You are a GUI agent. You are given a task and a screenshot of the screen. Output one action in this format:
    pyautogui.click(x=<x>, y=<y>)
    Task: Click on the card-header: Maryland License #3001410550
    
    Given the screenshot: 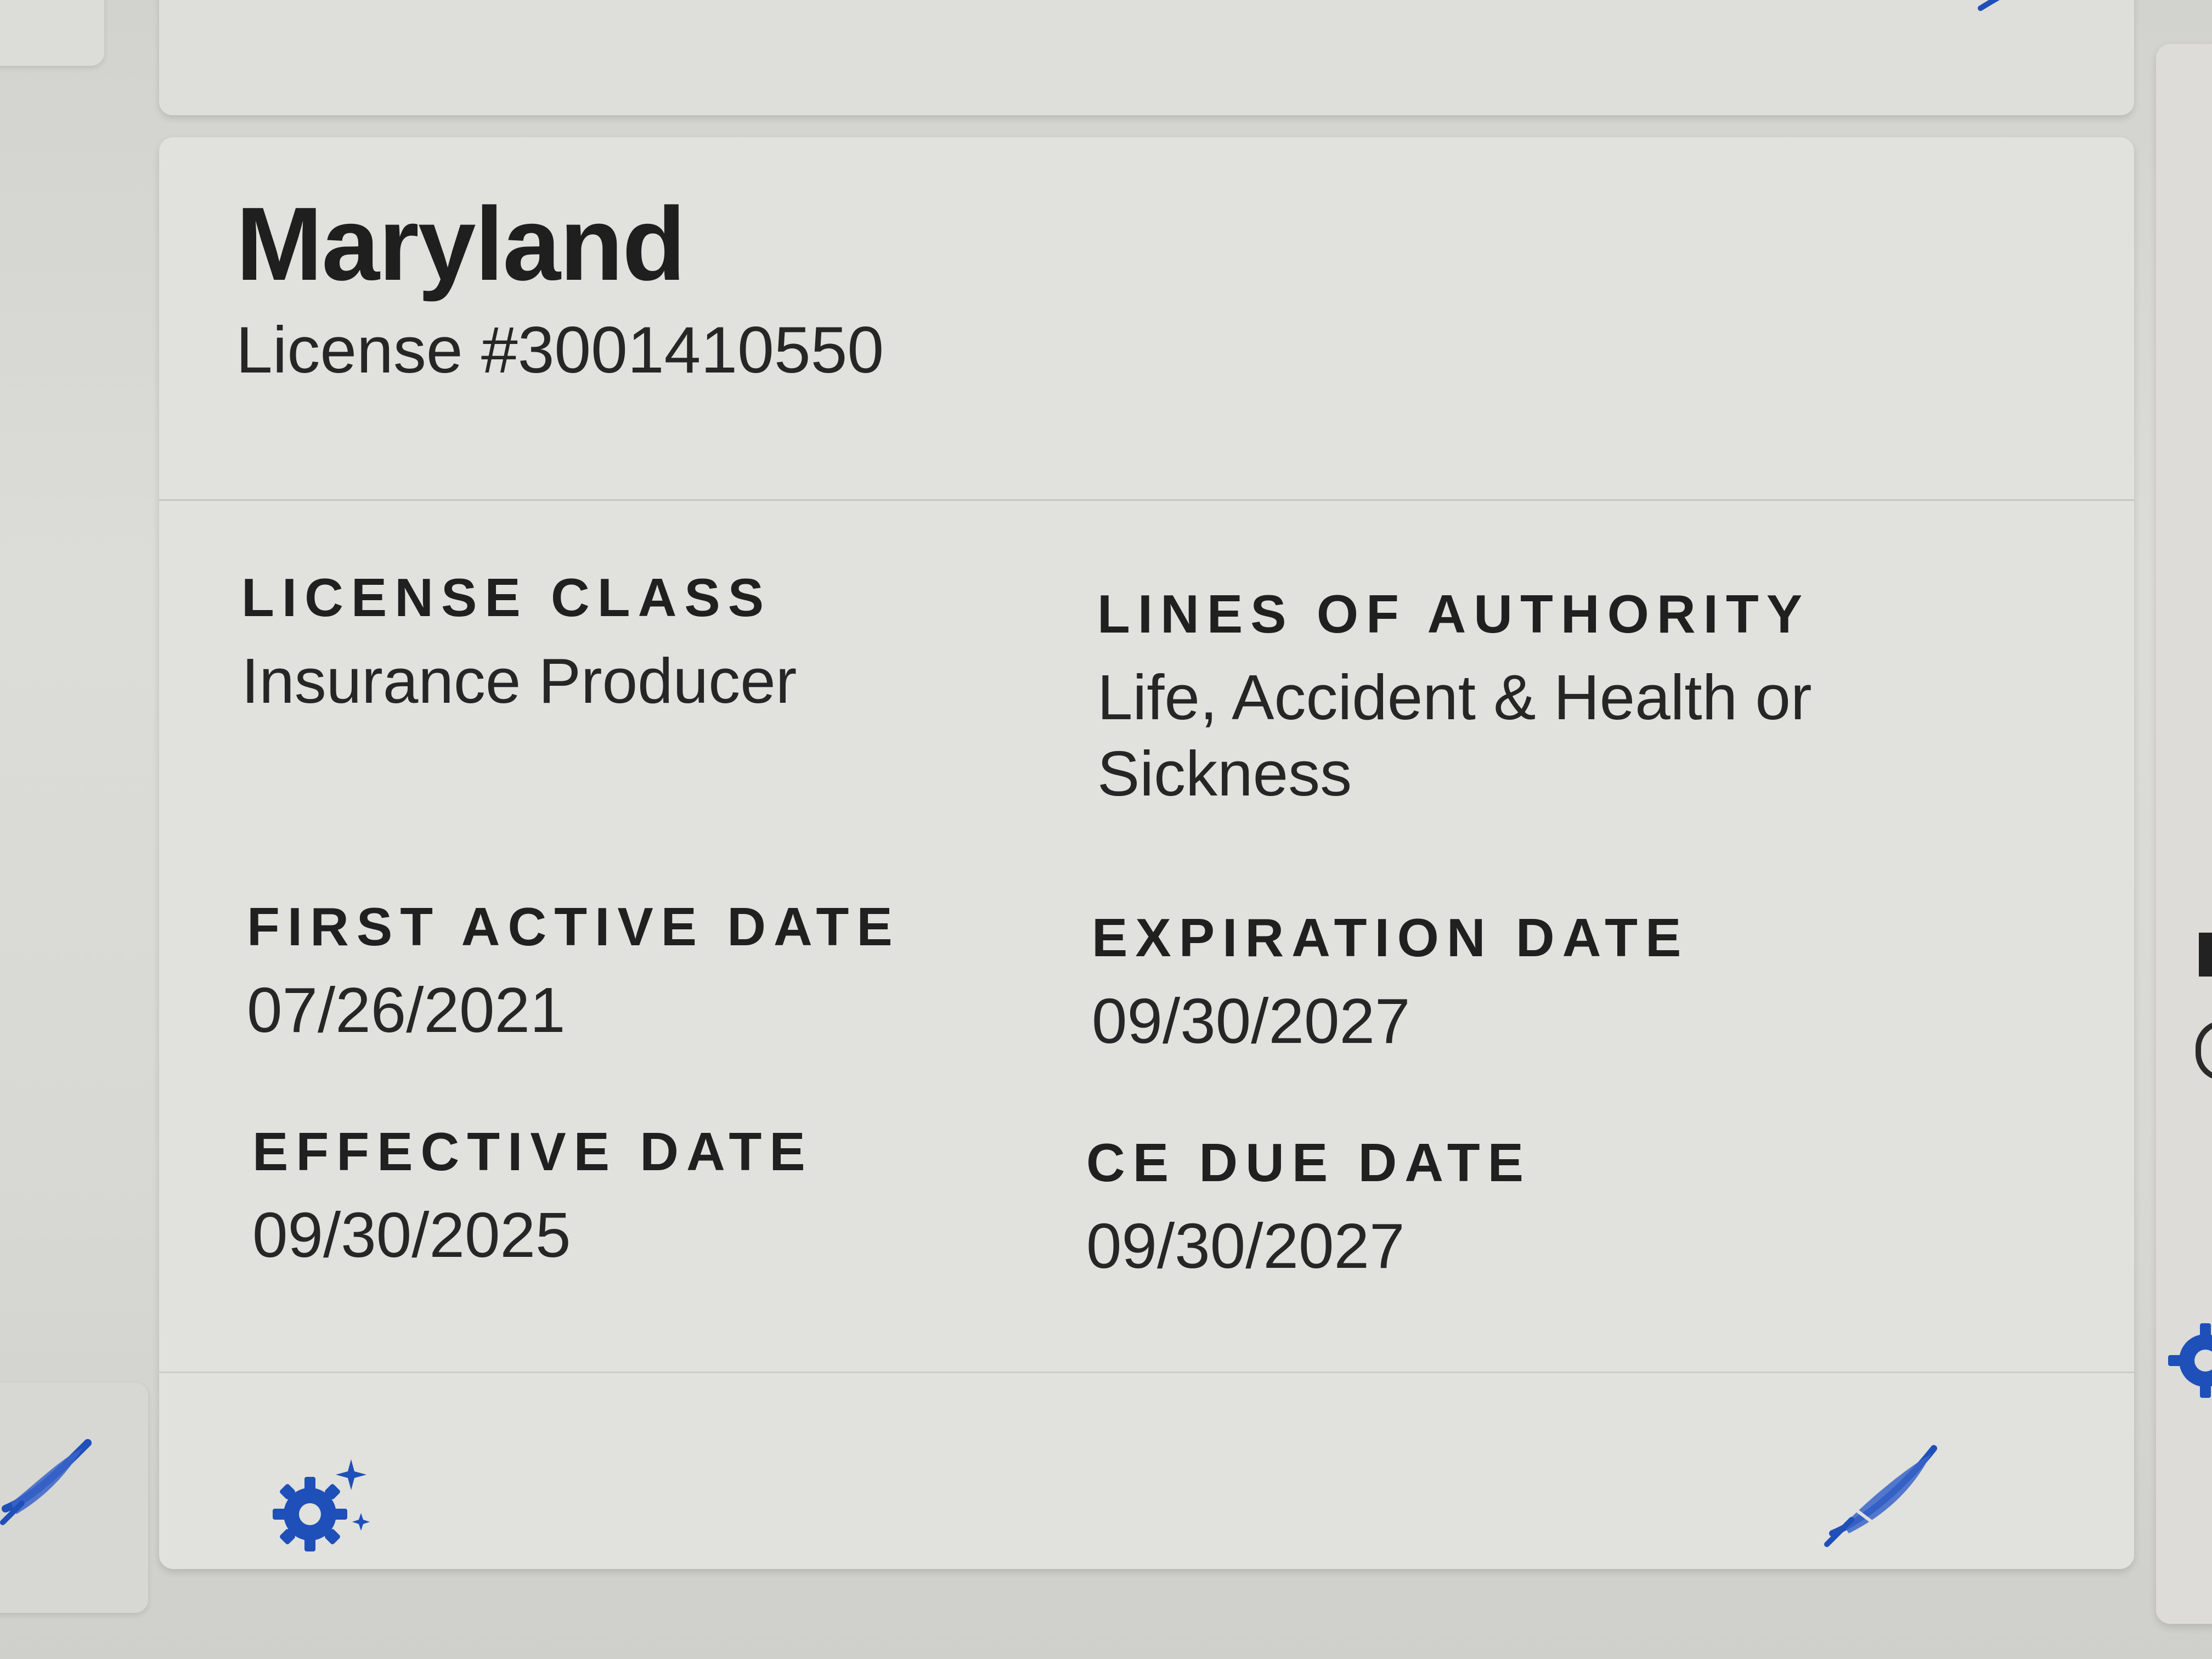 What is the action you would take?
    pyautogui.click(x=560, y=288)
    